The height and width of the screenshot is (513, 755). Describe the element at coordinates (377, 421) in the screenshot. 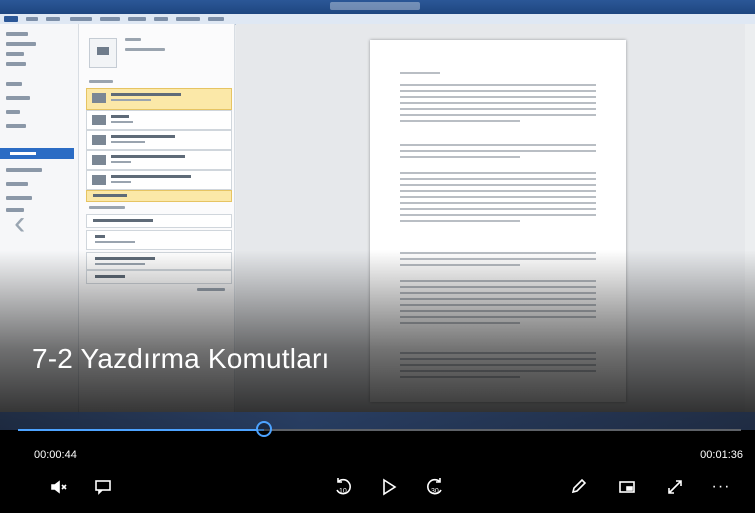

I see `taskbar-strip` at that location.